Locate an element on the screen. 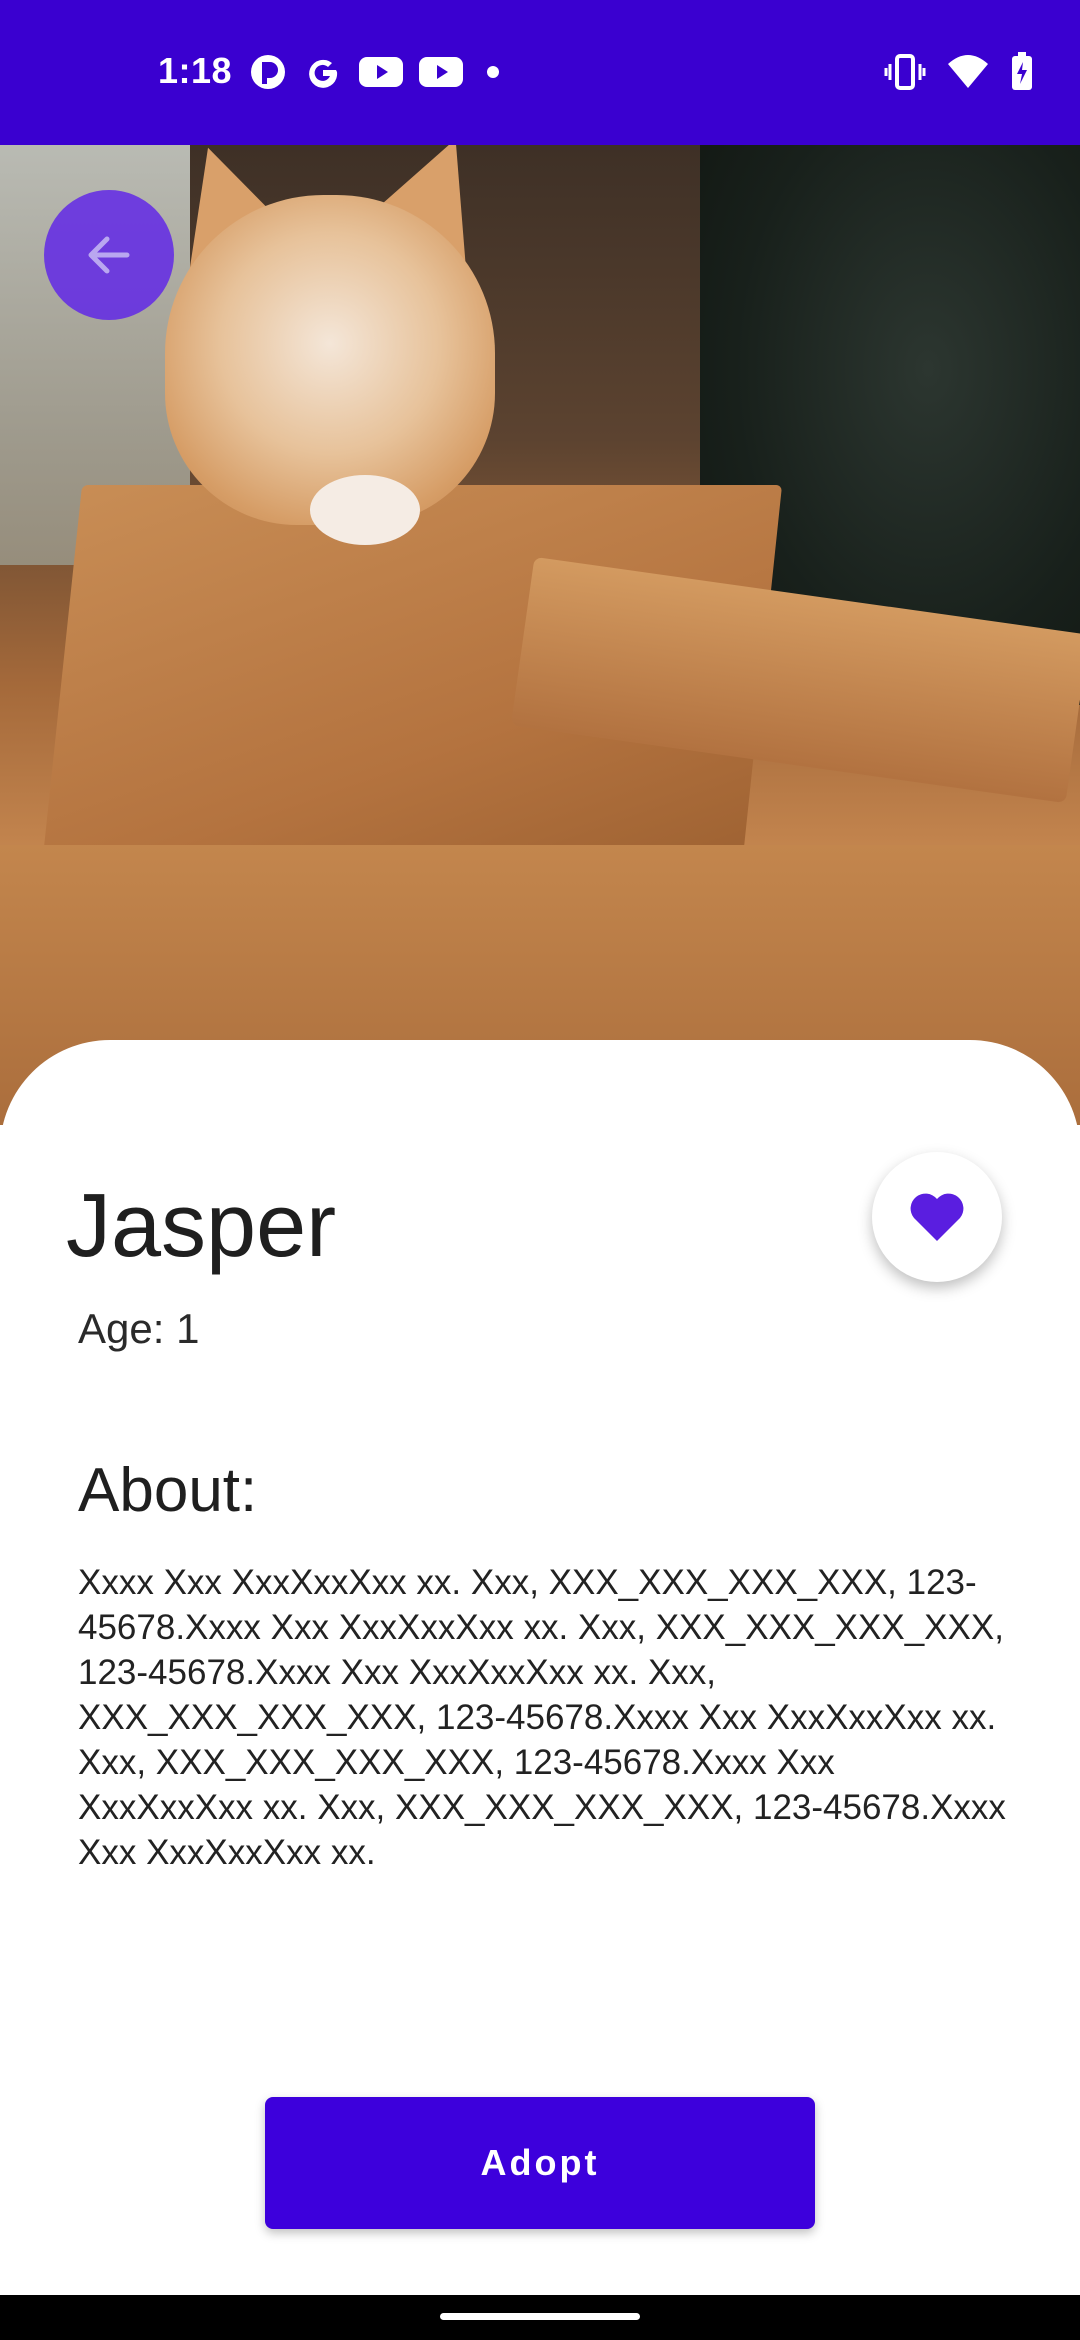 The height and width of the screenshot is (2340, 1080). status-icons-left is located at coordinates (378, 72).